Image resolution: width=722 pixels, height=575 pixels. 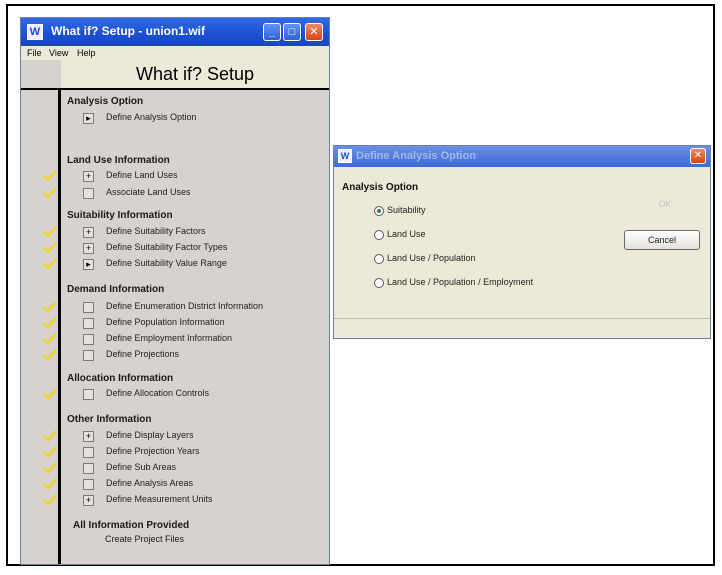 What do you see at coordinates (416, 156) in the screenshot?
I see `dialog-title: Define Analysis Option` at bounding box center [416, 156].